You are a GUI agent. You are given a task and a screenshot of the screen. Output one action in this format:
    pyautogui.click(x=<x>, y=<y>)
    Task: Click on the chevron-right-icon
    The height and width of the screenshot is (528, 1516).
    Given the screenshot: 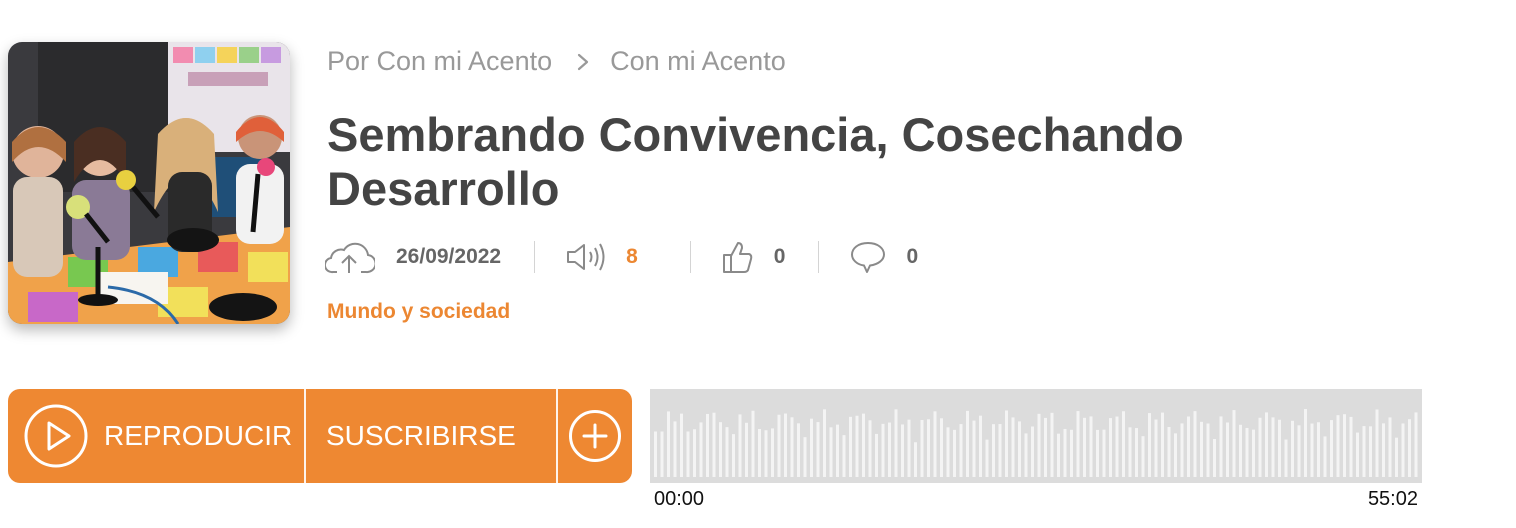 What is the action you would take?
    pyautogui.click(x=583, y=62)
    